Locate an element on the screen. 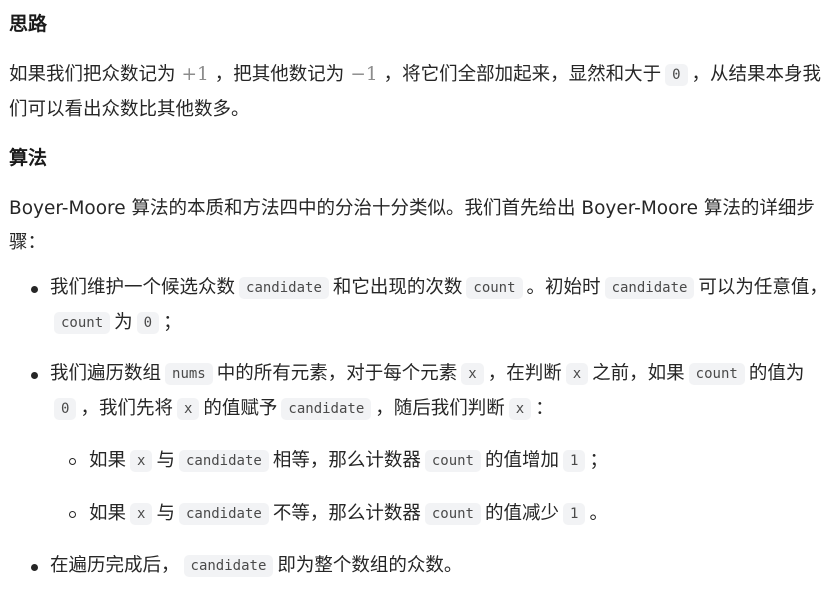  section-heading-suanfa: 算法 is located at coordinates (28, 158).